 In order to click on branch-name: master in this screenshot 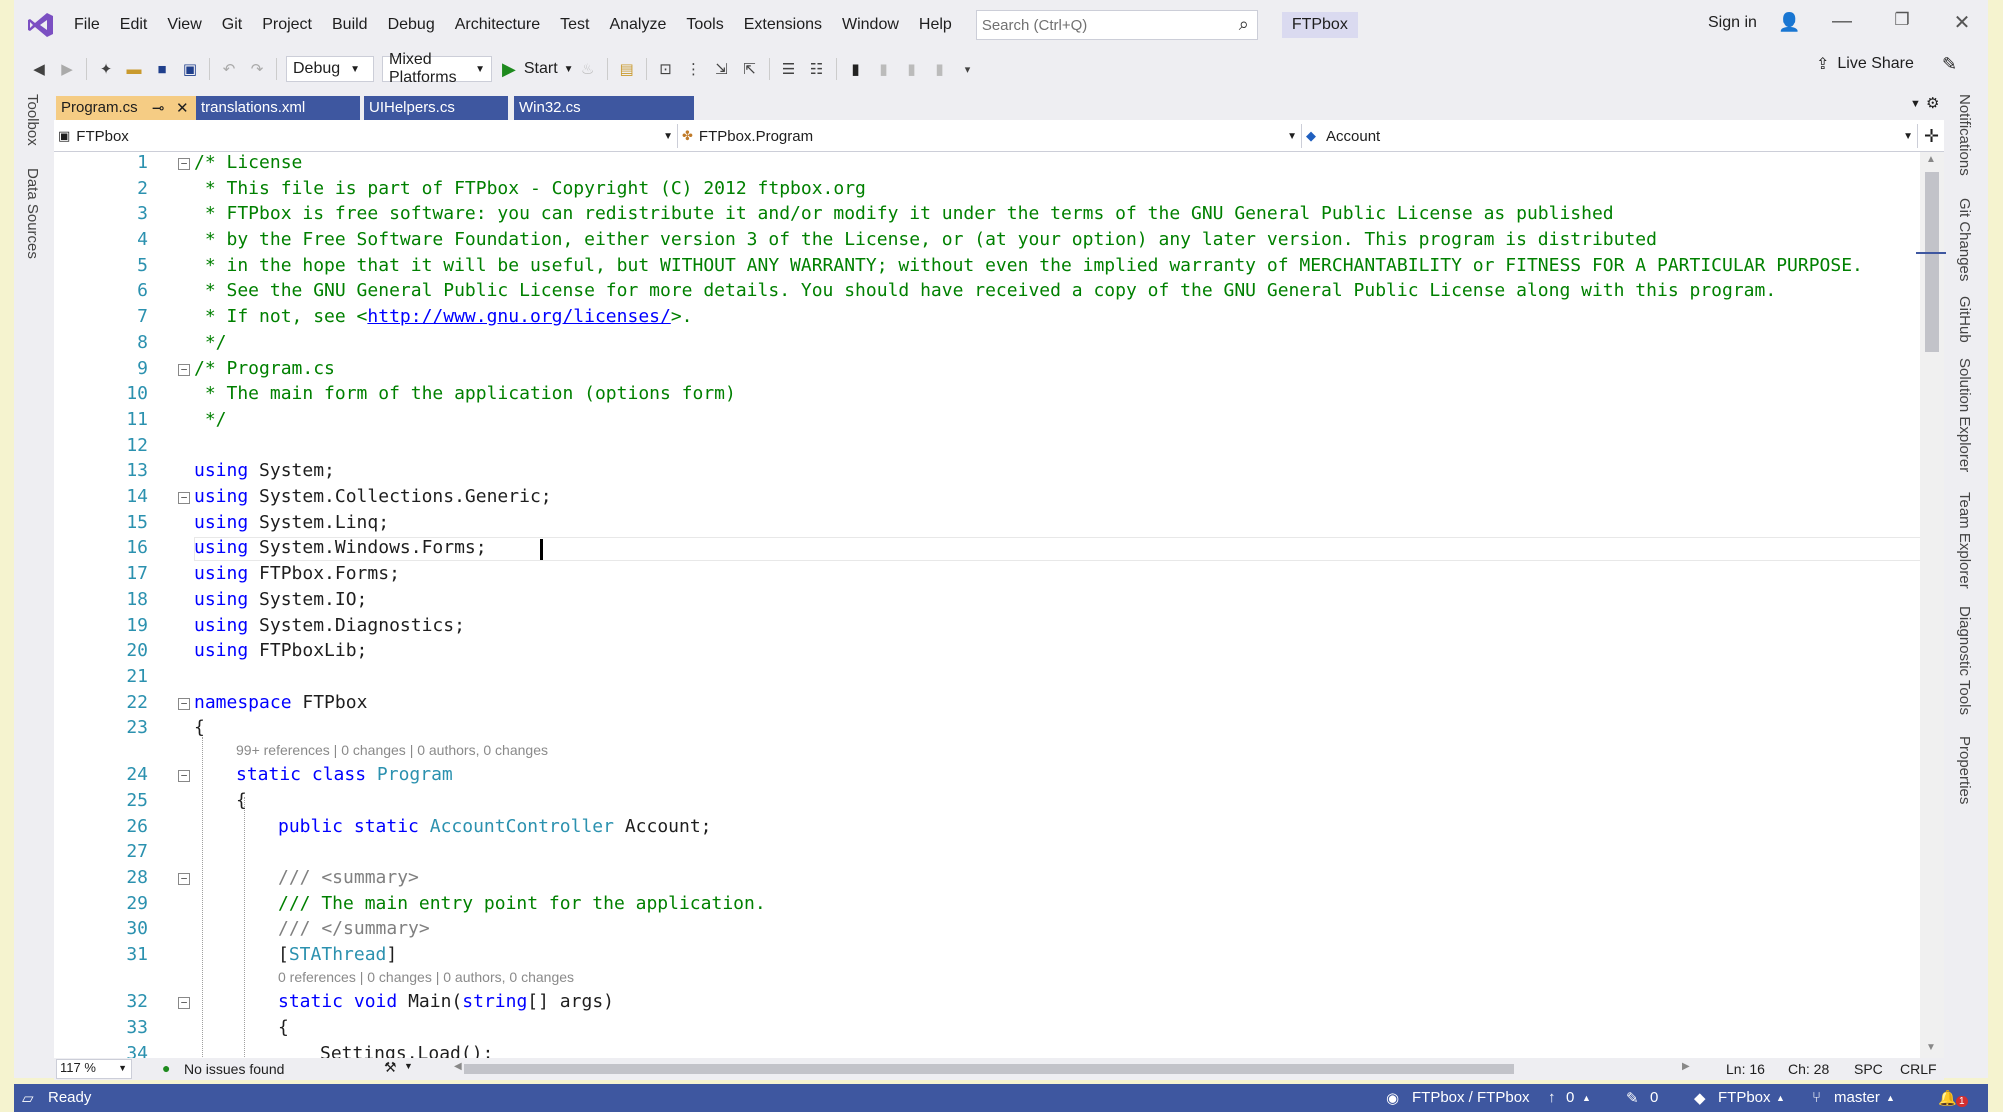, I will do `click(1857, 1097)`.